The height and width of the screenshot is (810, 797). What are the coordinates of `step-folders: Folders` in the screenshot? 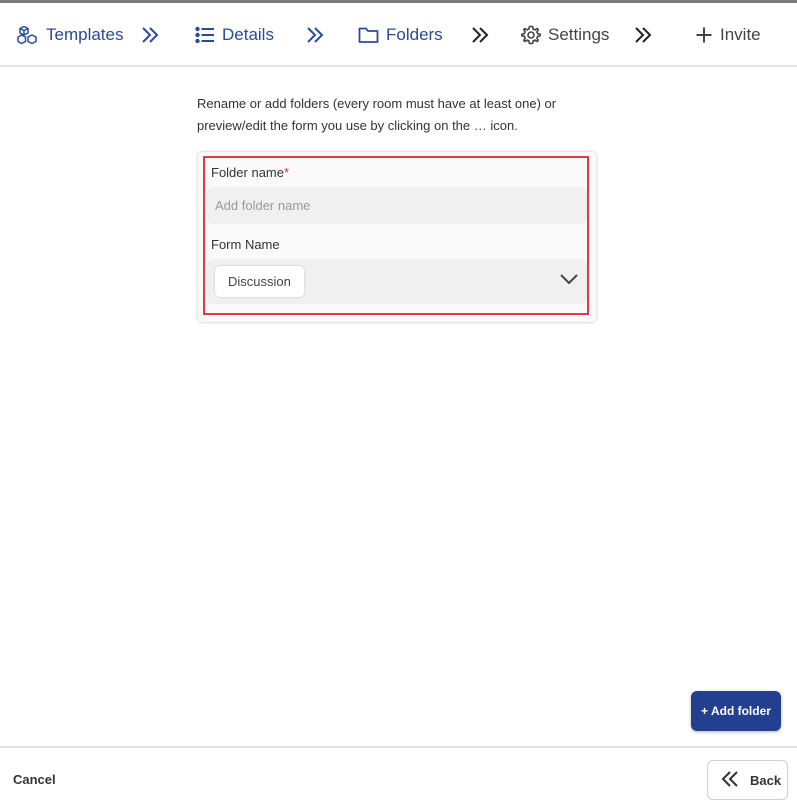 It's located at (400, 35).